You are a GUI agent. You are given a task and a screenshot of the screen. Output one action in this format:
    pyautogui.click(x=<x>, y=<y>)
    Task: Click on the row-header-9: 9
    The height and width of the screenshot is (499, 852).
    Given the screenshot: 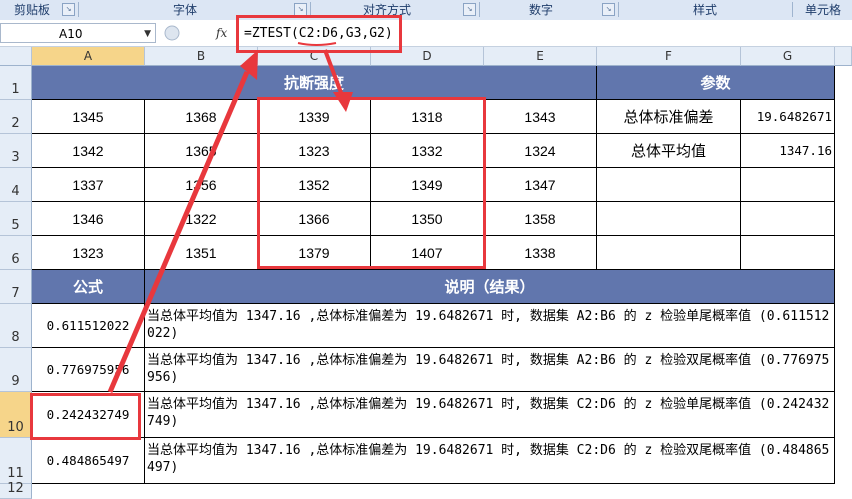 What is the action you would take?
    pyautogui.click(x=16, y=370)
    